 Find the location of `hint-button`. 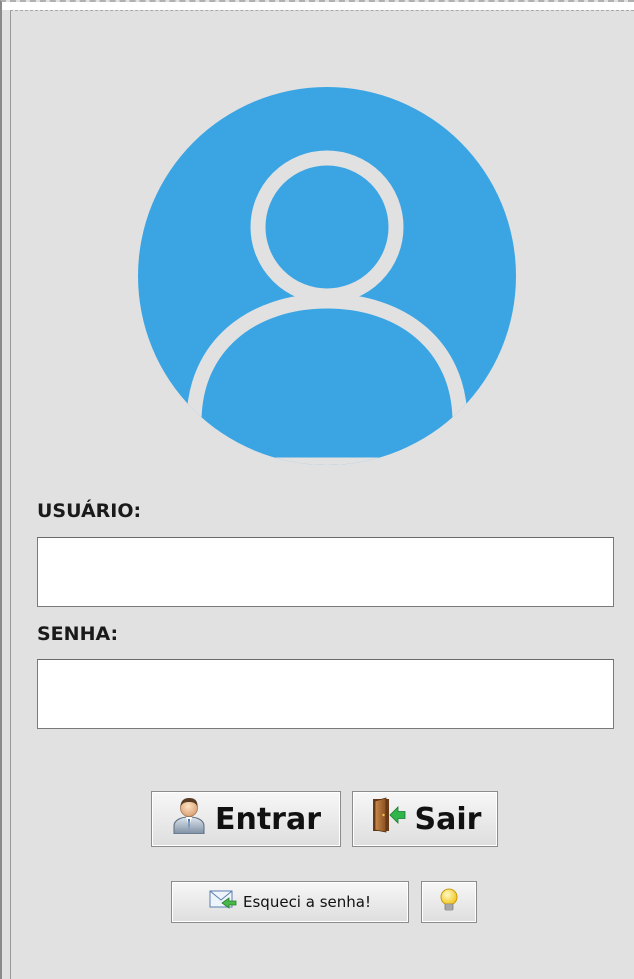

hint-button is located at coordinates (449, 902).